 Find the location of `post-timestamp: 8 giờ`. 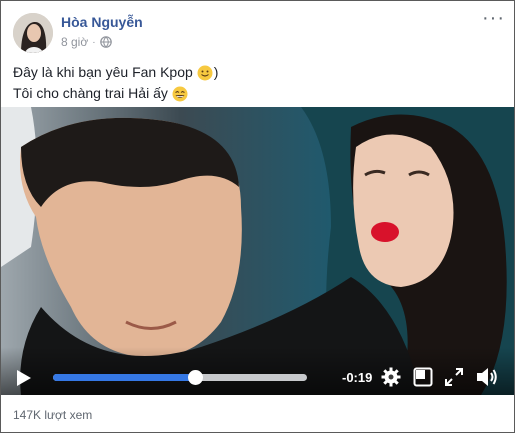

post-timestamp: 8 giờ is located at coordinates (74, 42).